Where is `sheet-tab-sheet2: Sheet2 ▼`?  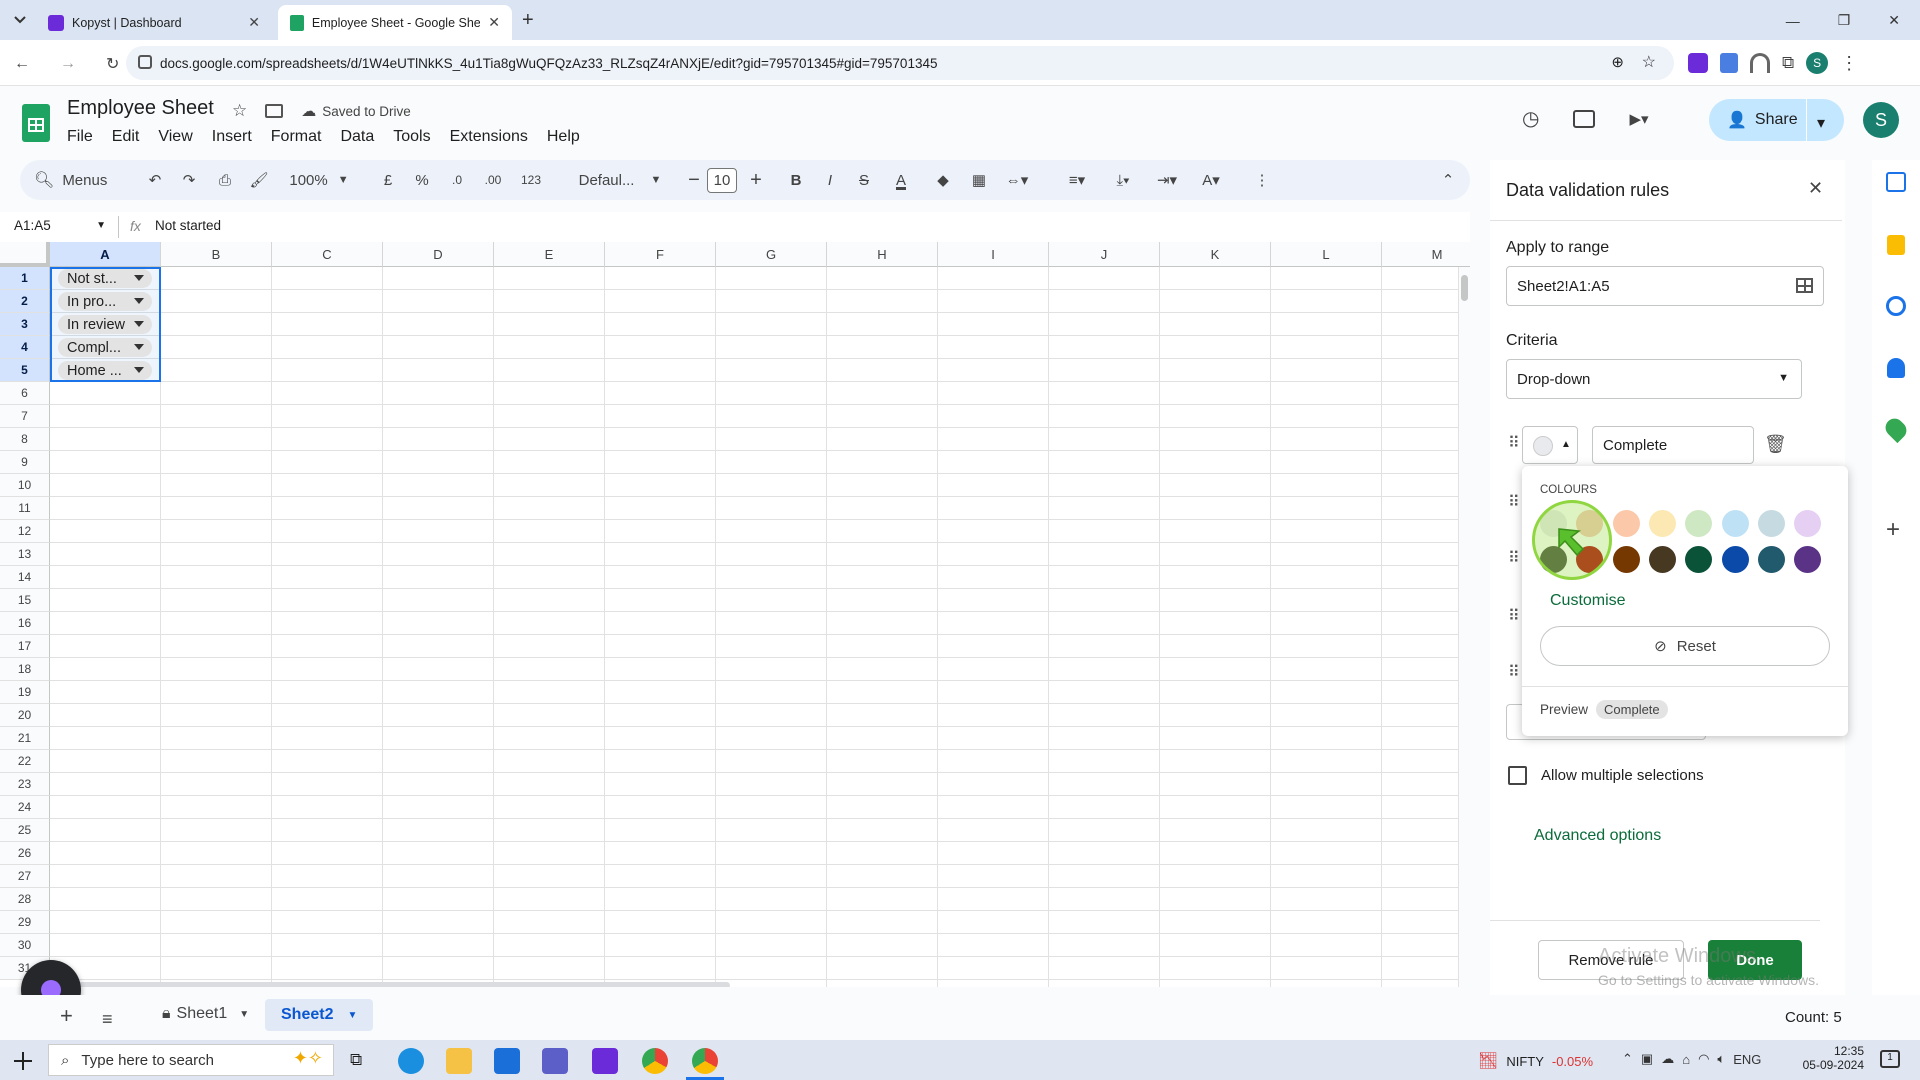 sheet-tab-sheet2: Sheet2 ▼ is located at coordinates (319, 1015).